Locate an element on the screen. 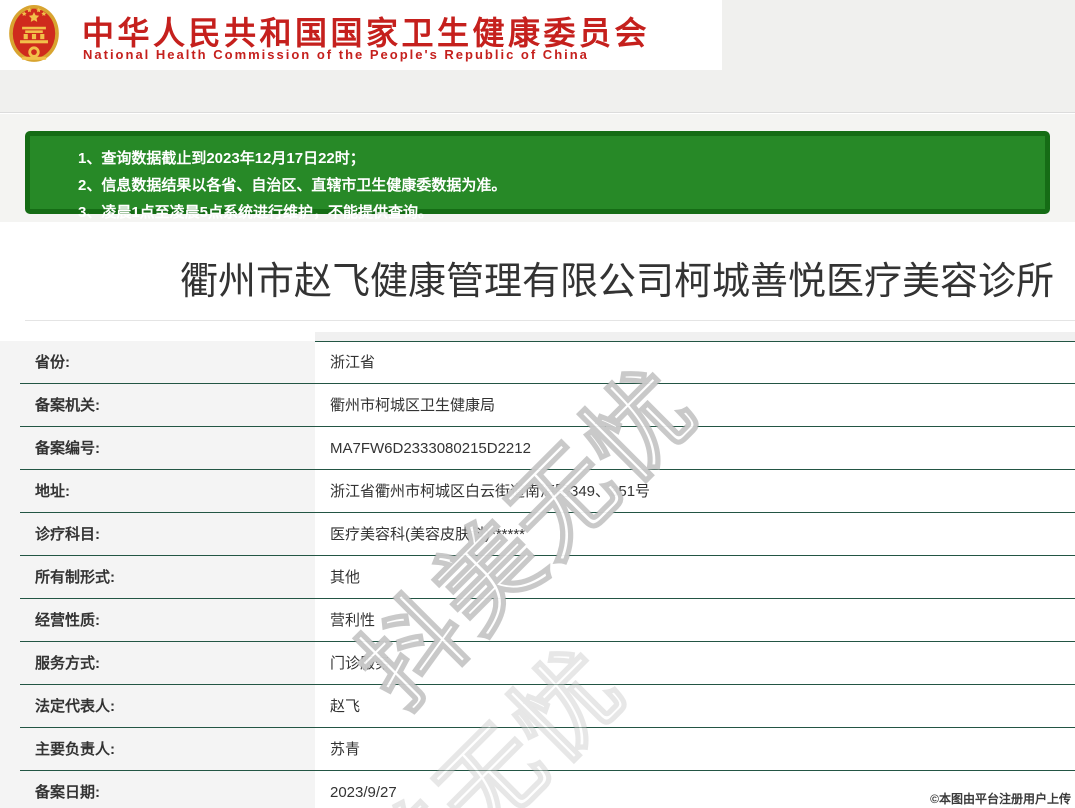 The image size is (1075, 808). row-value: 其他 is located at coordinates (345, 577).